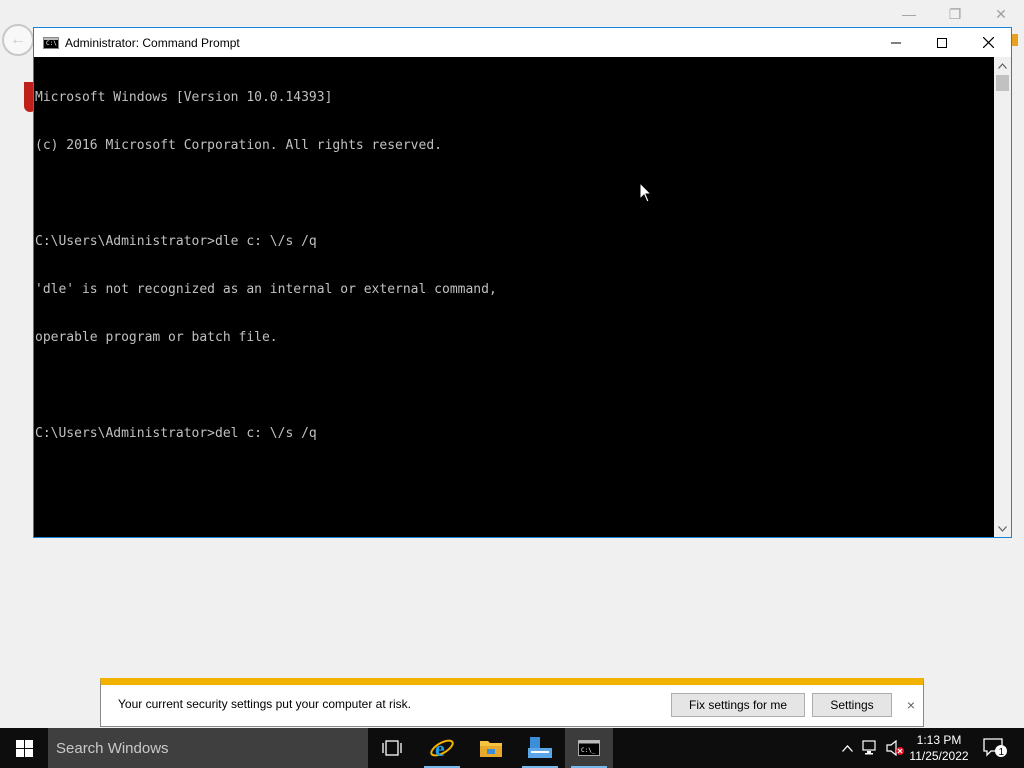  I want to click on file-explorer-button, so click(491, 748).